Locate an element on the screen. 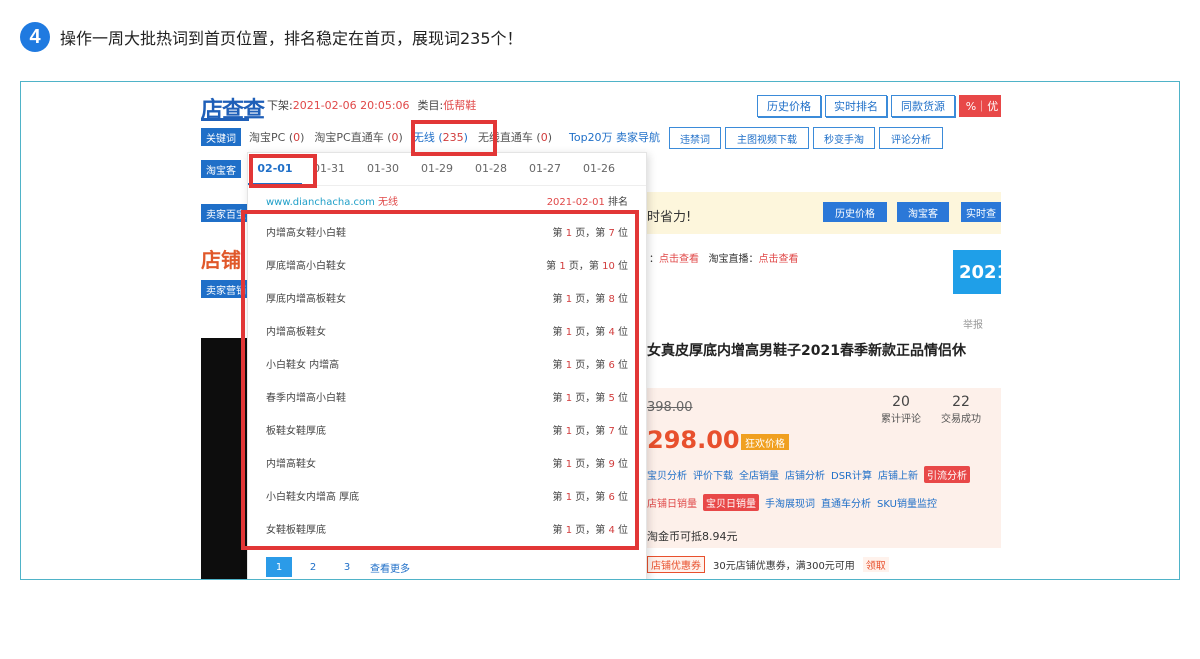 This screenshot has height=659, width=1200. page-2-button: 2 is located at coordinates (313, 567).